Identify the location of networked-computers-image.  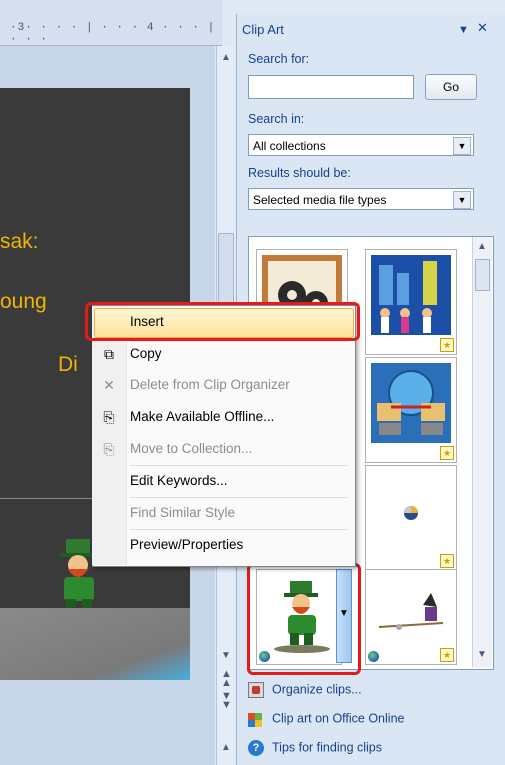
(411, 403).